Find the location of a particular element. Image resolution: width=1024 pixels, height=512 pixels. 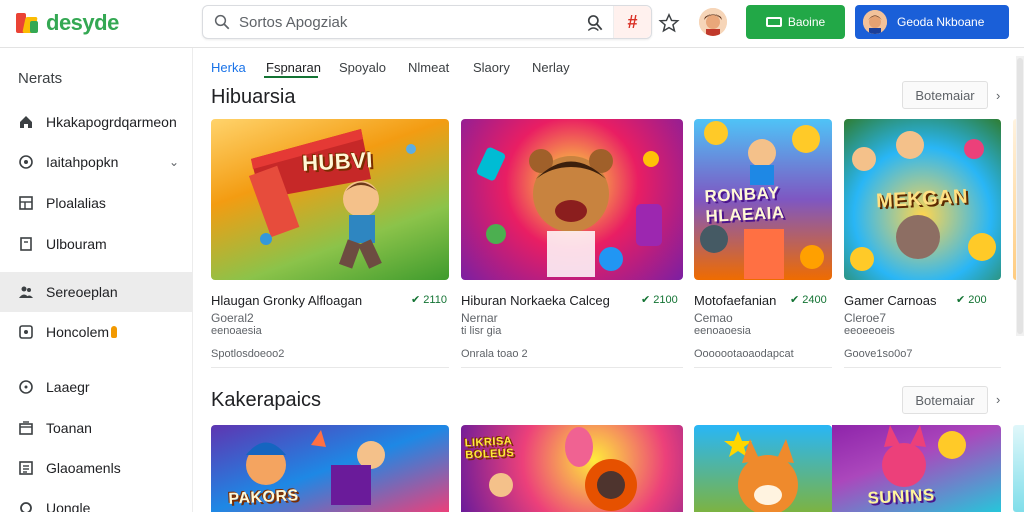

game-category: Cemao is located at coordinates (713, 318).